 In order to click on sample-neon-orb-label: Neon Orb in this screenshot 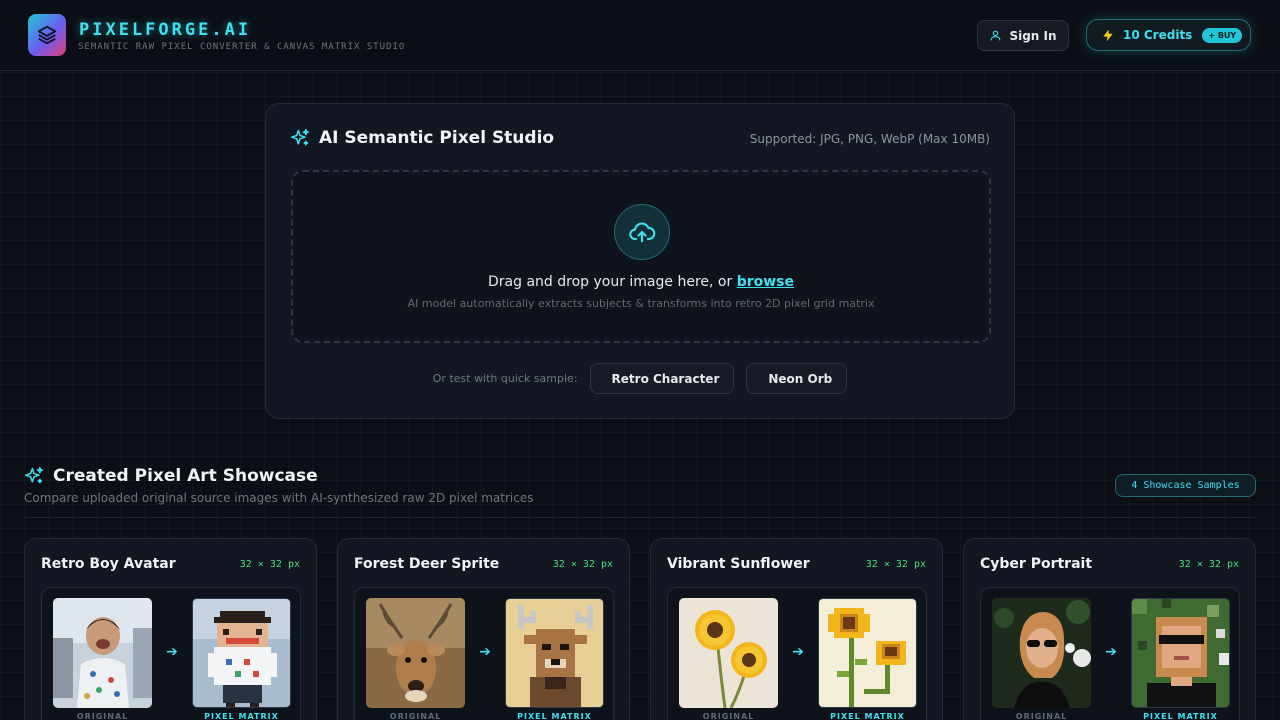, I will do `click(800, 378)`.